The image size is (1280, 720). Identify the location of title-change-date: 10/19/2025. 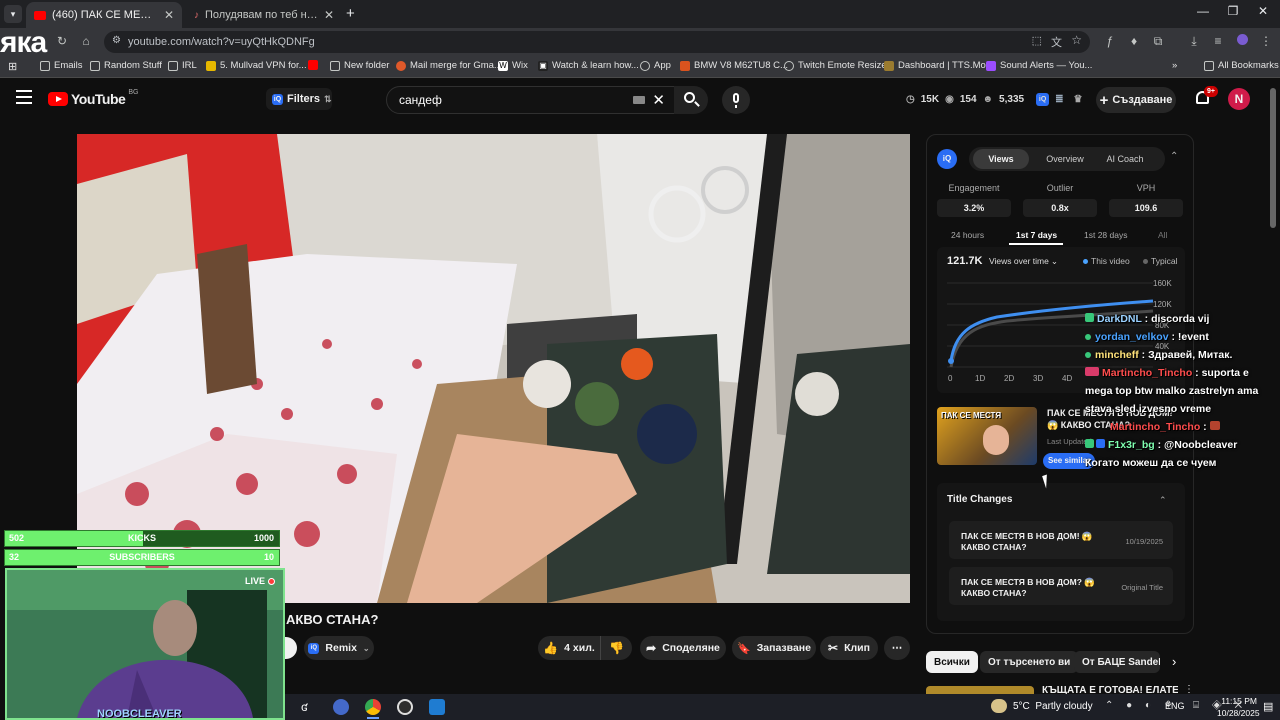
(1144, 541).